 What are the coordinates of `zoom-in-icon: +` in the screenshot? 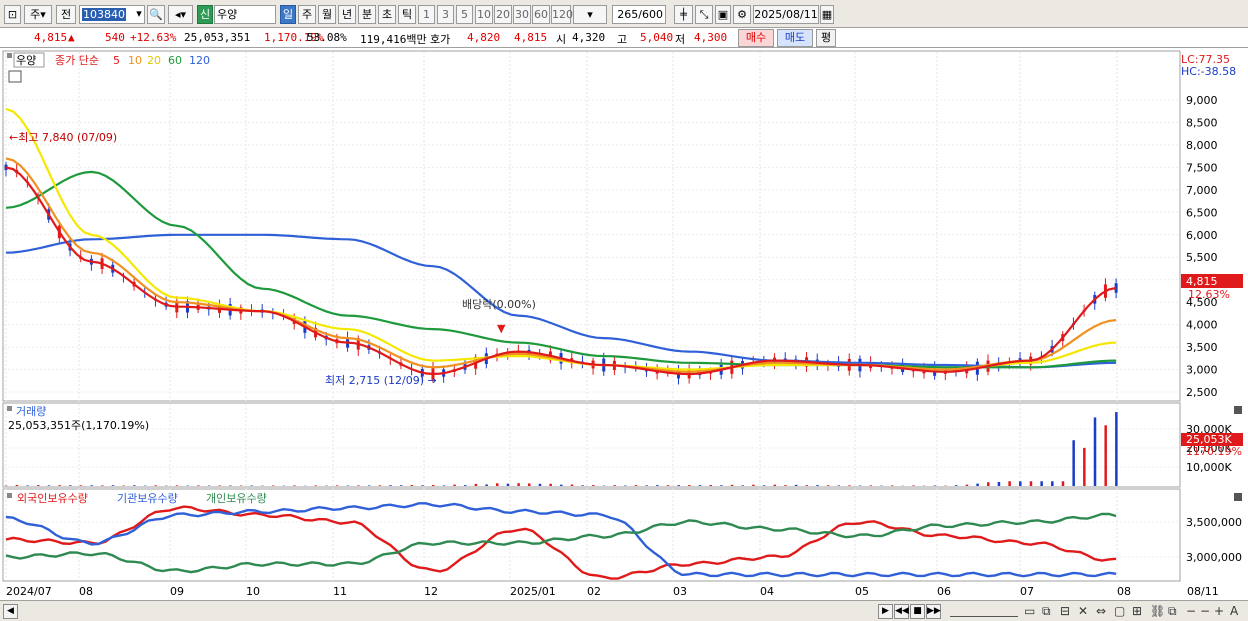 It's located at (1219, 611).